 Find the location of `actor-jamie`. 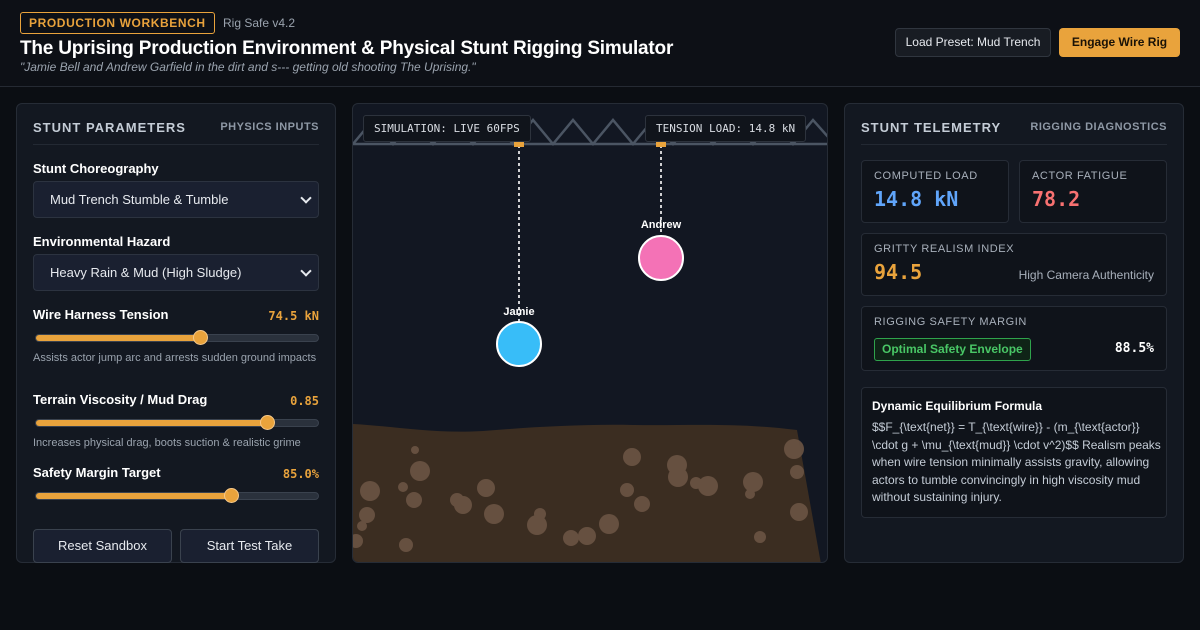

actor-jamie is located at coordinates (519, 344).